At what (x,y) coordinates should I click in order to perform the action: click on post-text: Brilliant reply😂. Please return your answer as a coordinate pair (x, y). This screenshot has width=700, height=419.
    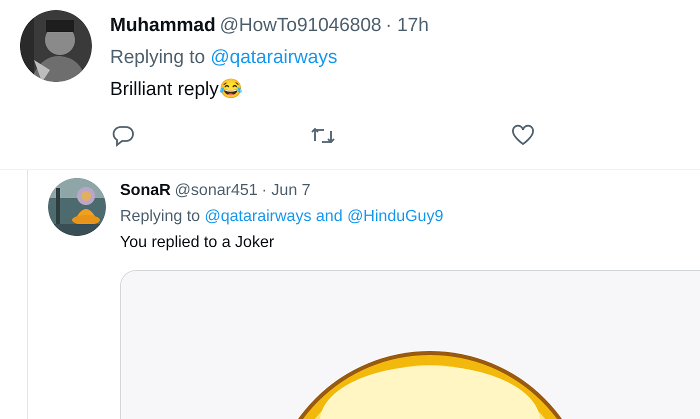
    Looking at the image, I should click on (177, 90).